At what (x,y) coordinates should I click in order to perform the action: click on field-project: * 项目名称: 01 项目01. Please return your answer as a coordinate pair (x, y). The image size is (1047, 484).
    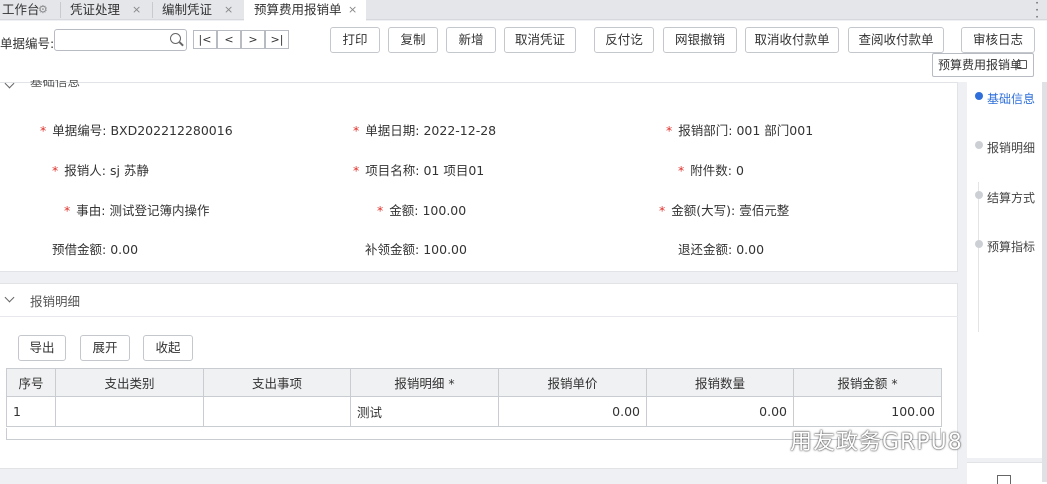
    Looking at the image, I should click on (419, 170).